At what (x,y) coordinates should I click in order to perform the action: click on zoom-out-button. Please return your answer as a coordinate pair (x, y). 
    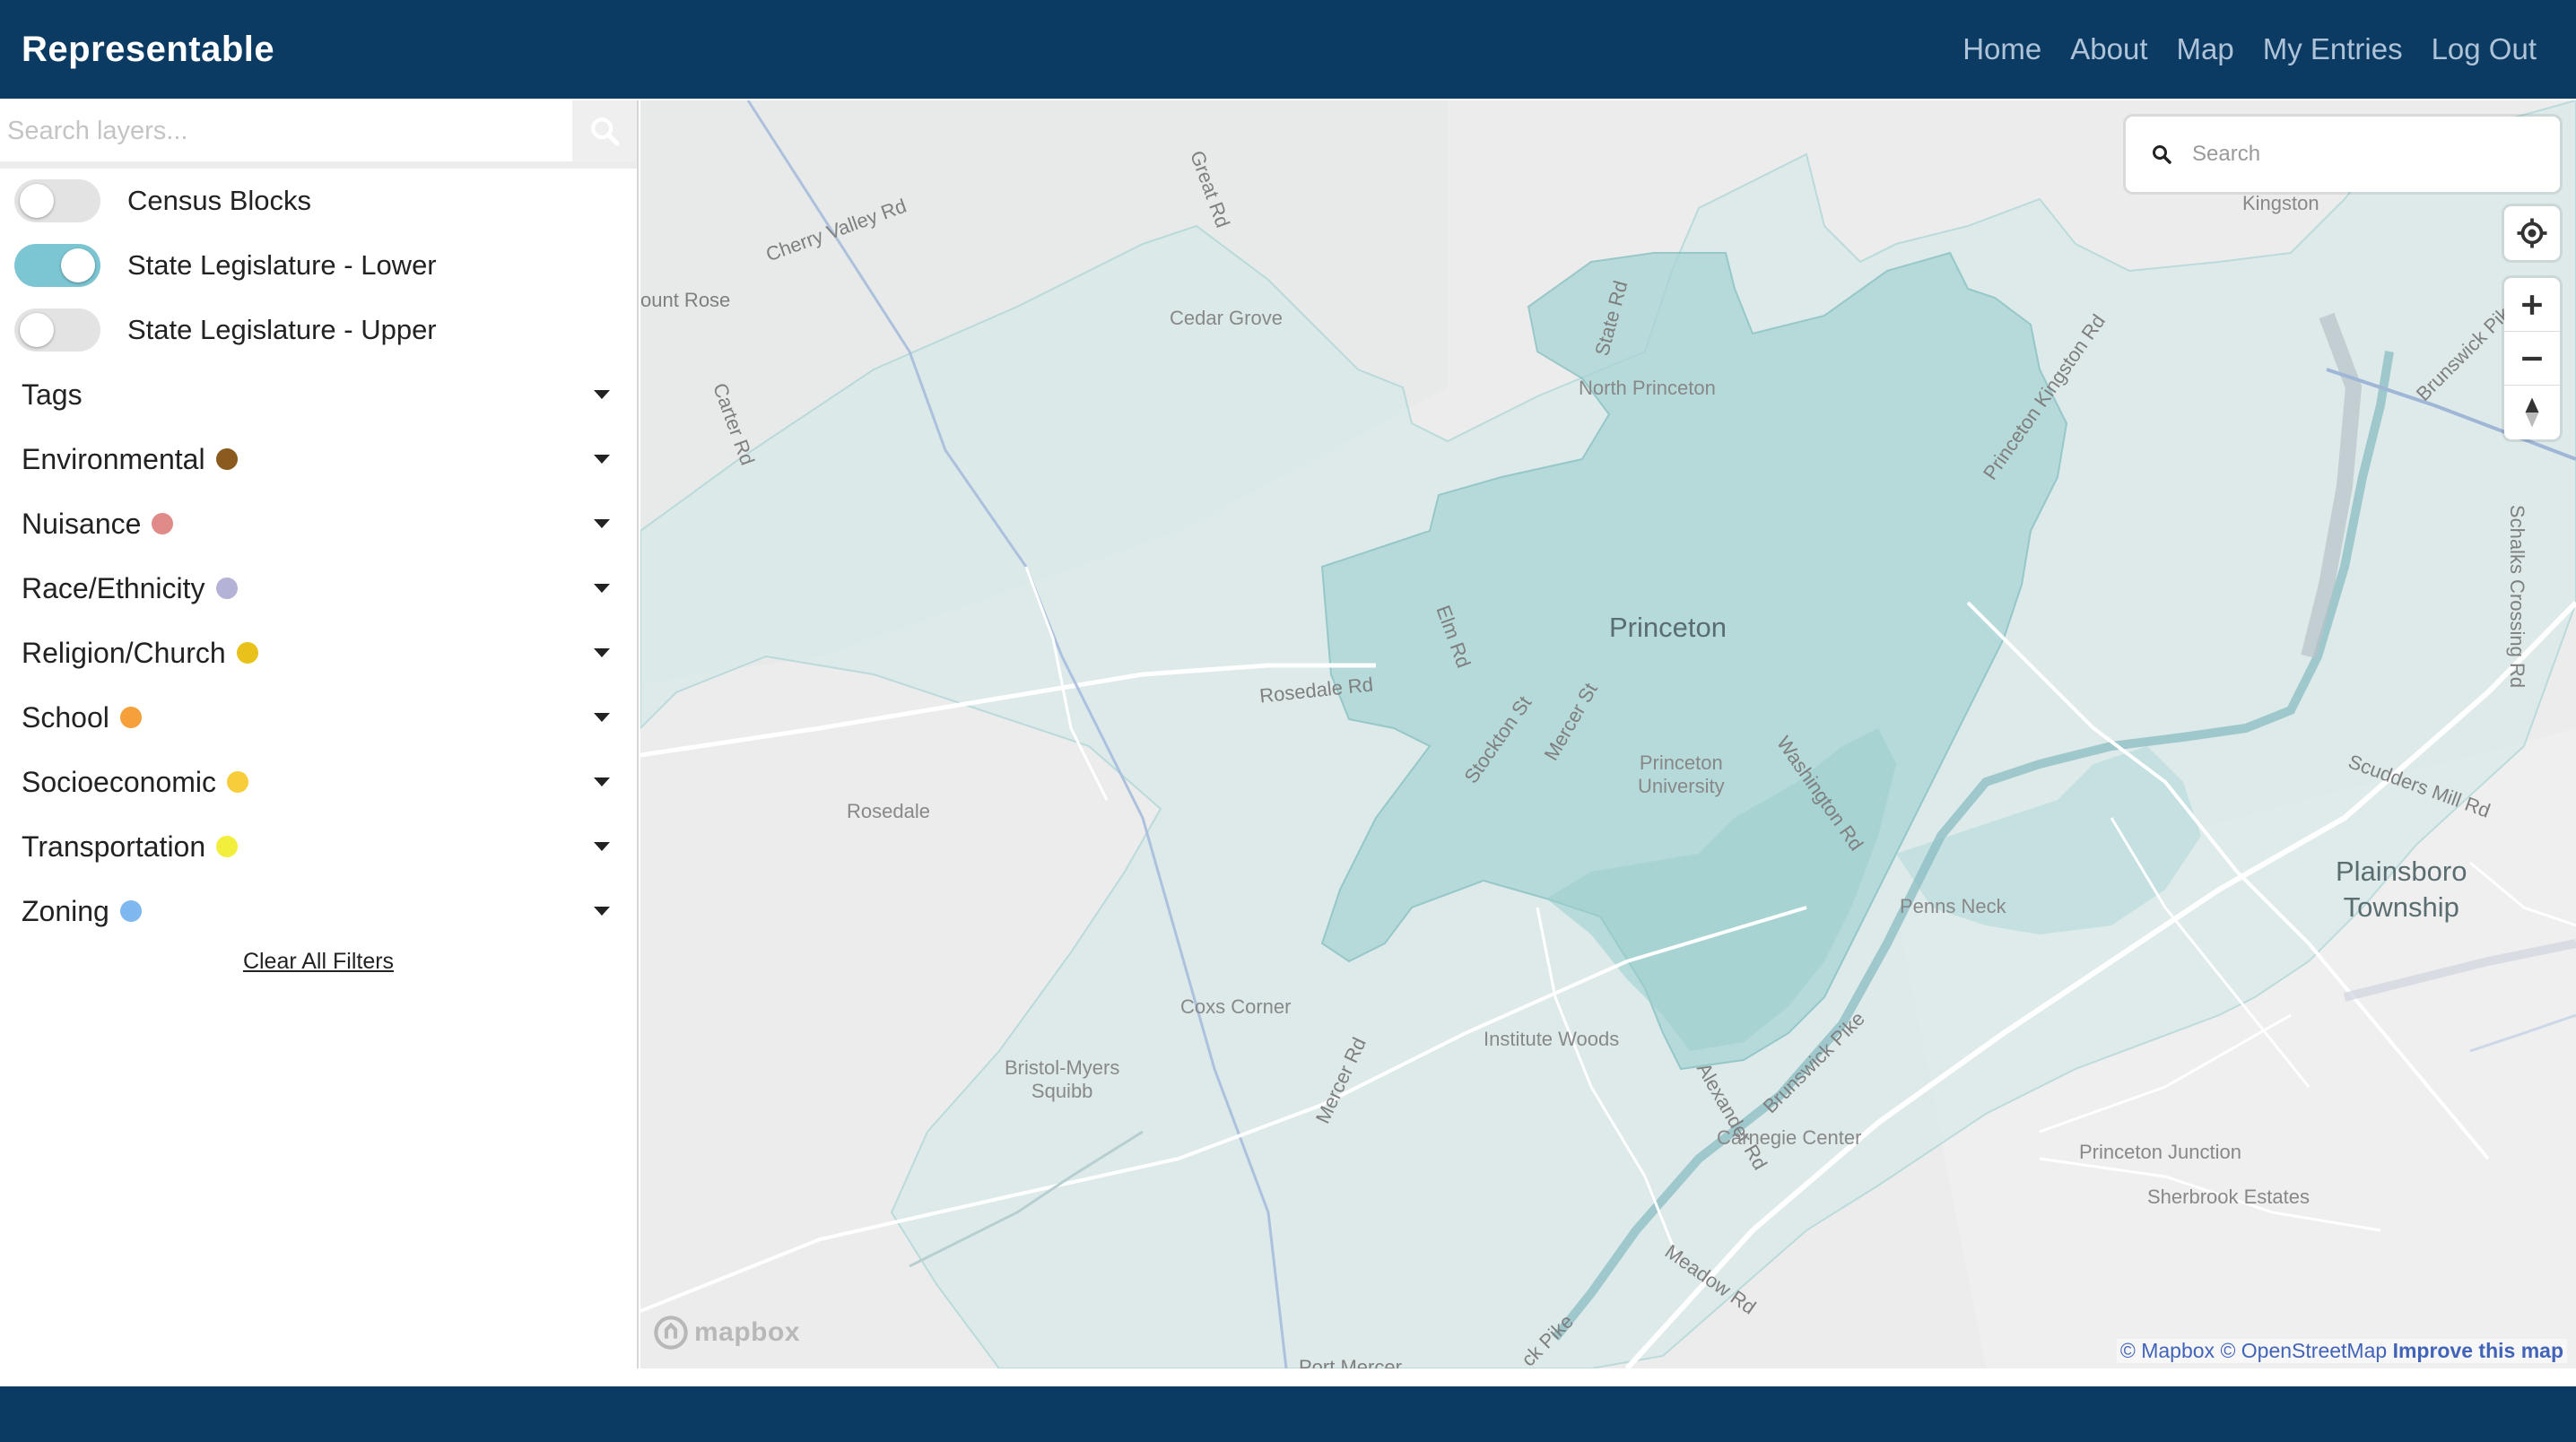
    Looking at the image, I should click on (2532, 359).